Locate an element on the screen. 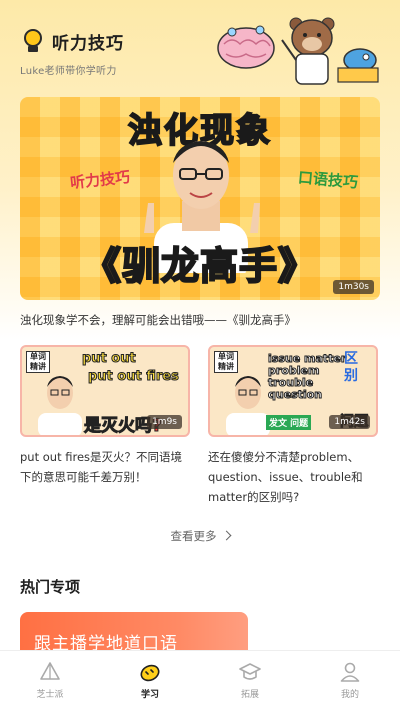 This screenshot has height=711, width=400. video-thumbnail: 单词精讲 put out put out fires 是灭火吗? 1m9s is located at coordinates (105, 391).